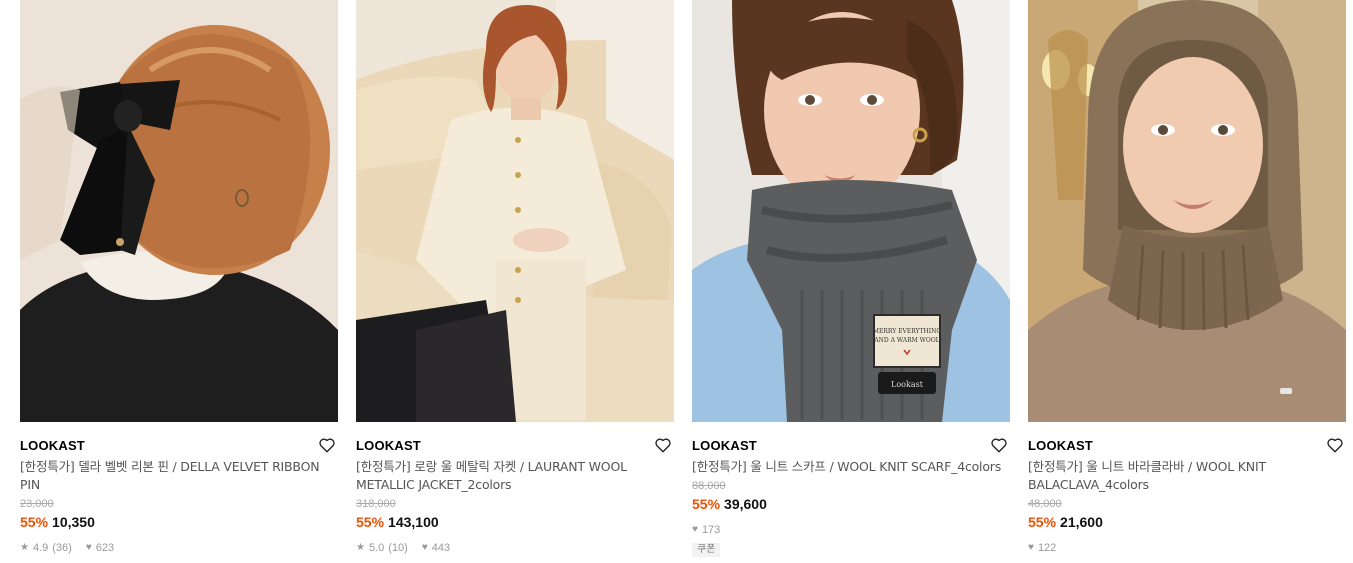 This screenshot has height=563, width=1353. What do you see at coordinates (40, 548) in the screenshot?
I see `rating-value: 4.9` at bounding box center [40, 548].